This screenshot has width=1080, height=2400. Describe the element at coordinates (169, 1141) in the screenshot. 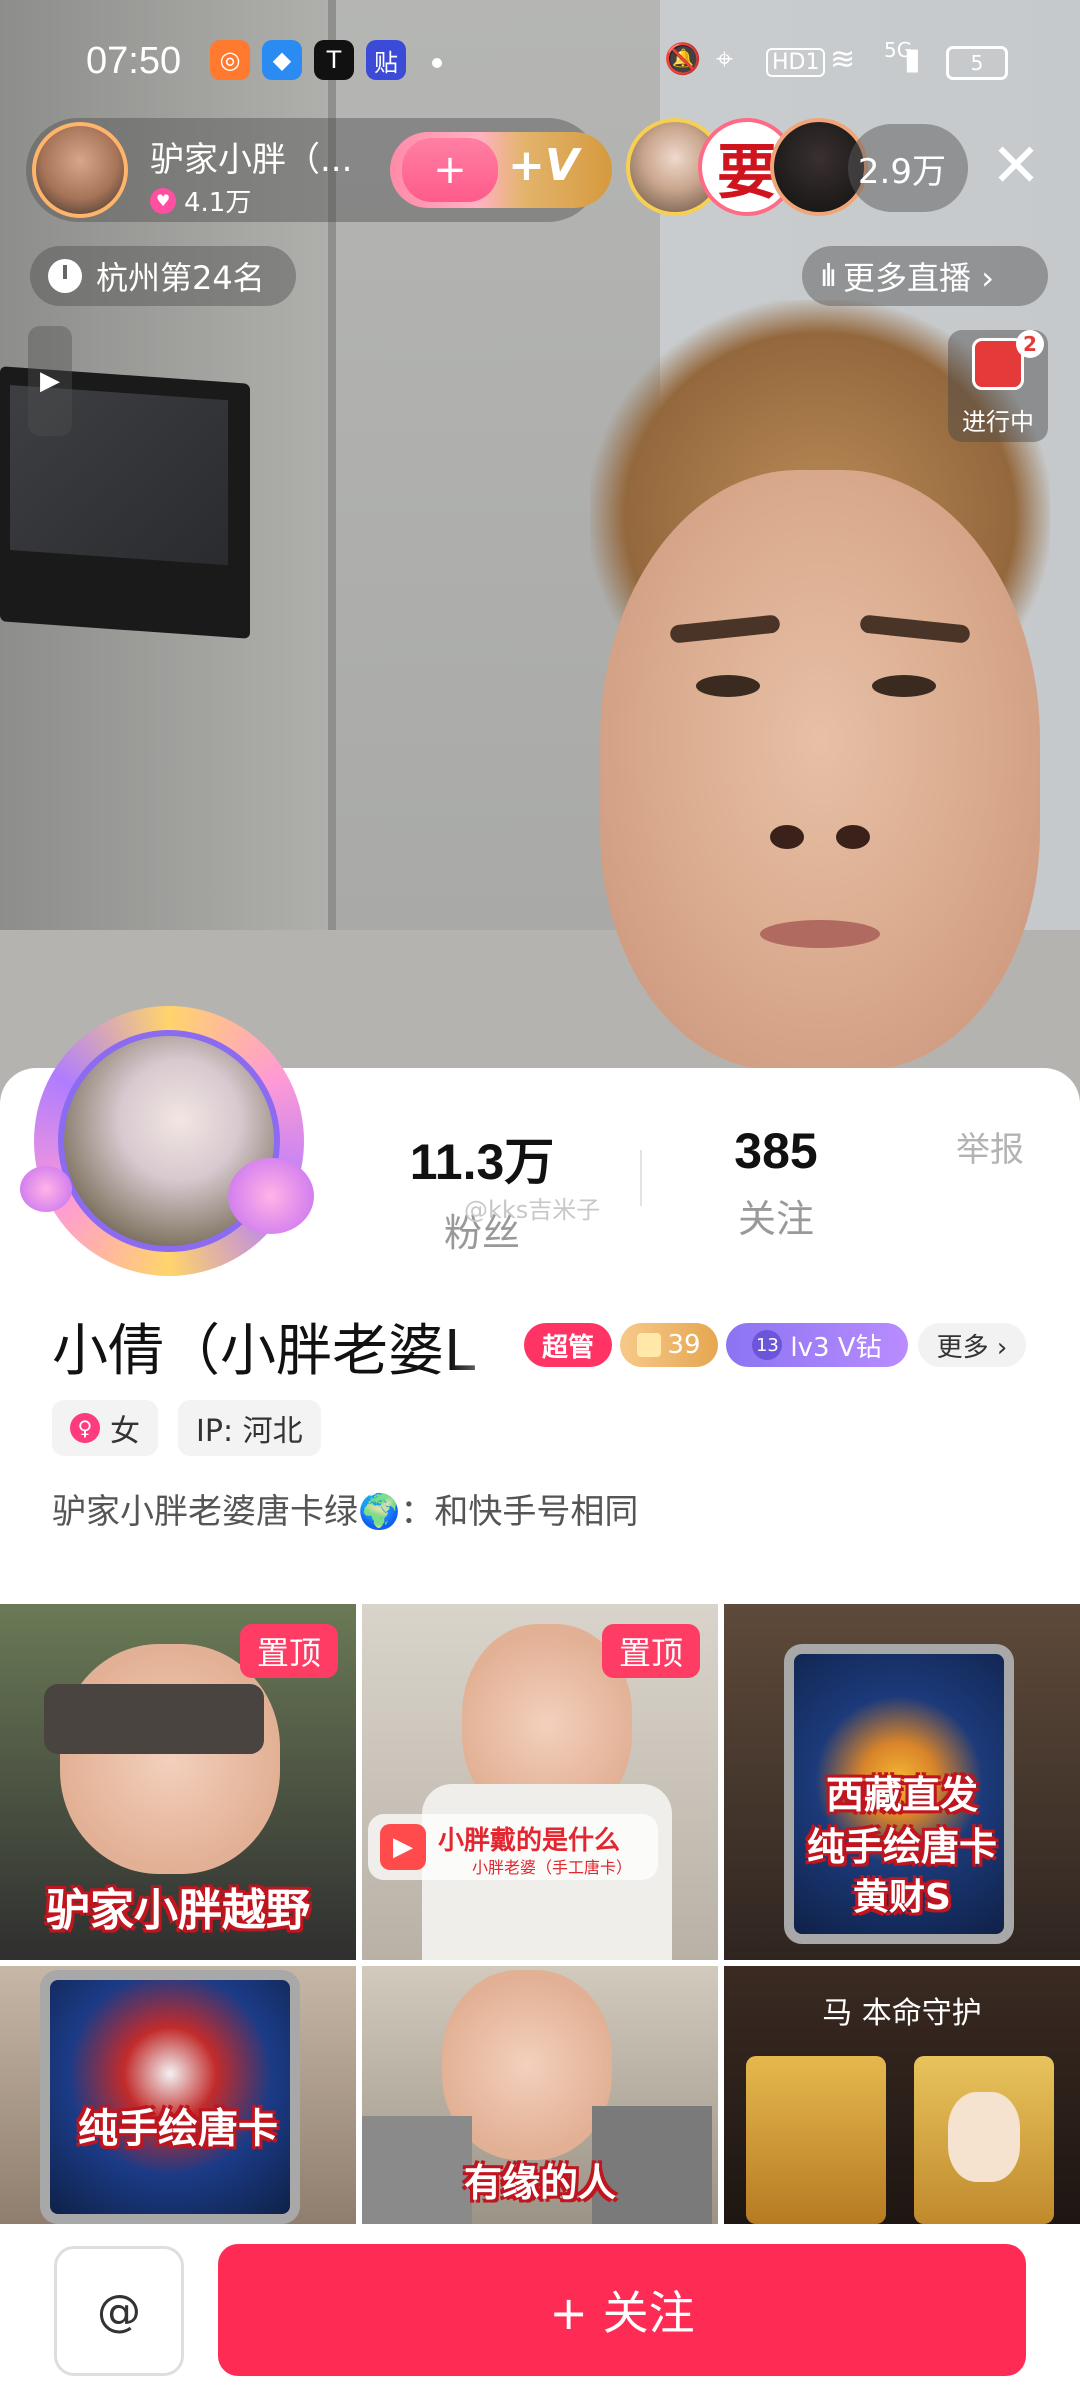

I see `profile-avatar-frame` at that location.